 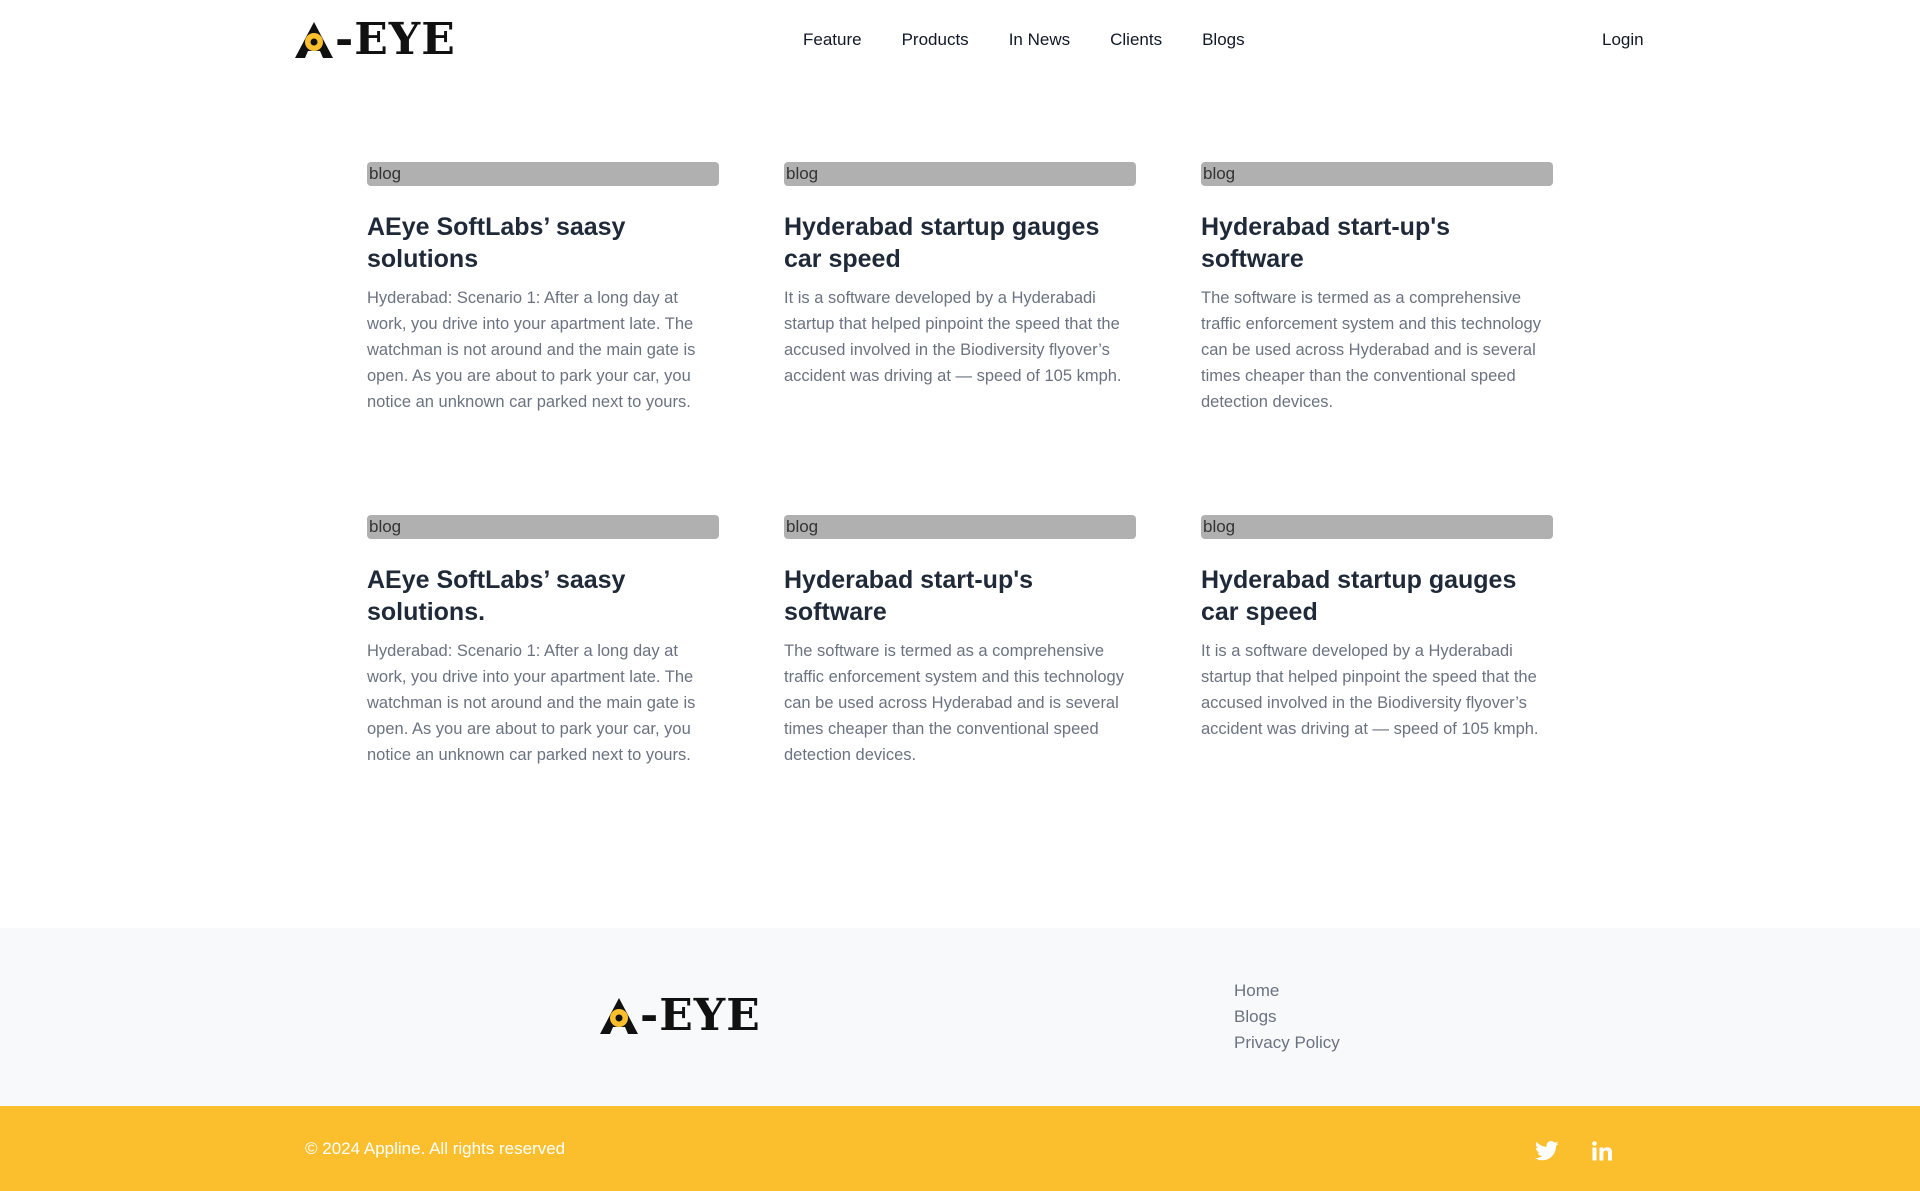 I want to click on login-link: Login, so click(x=1623, y=40).